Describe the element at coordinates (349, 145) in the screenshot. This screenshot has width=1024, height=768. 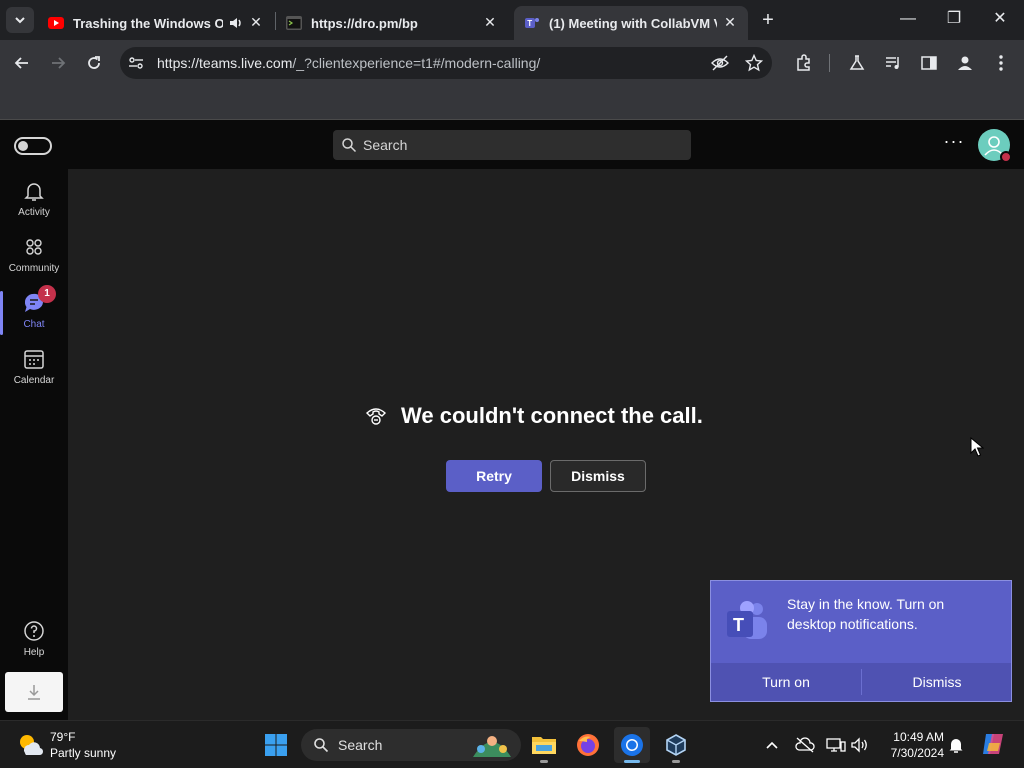
I see `search-icon` at that location.